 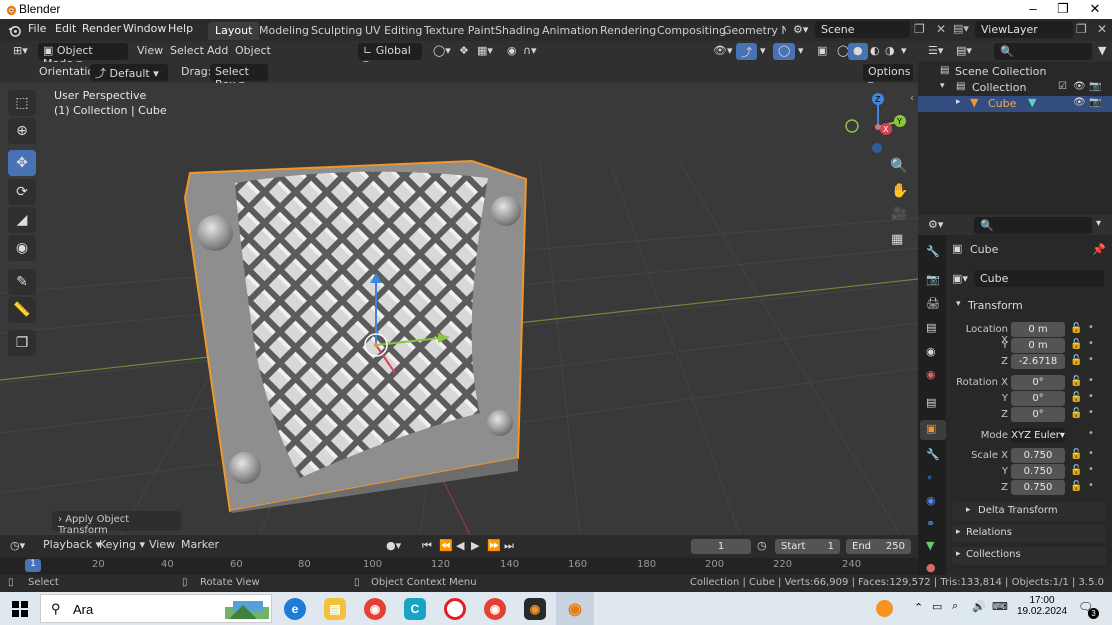 I want to click on annotate-tool-icon: ✎, so click(x=22, y=282).